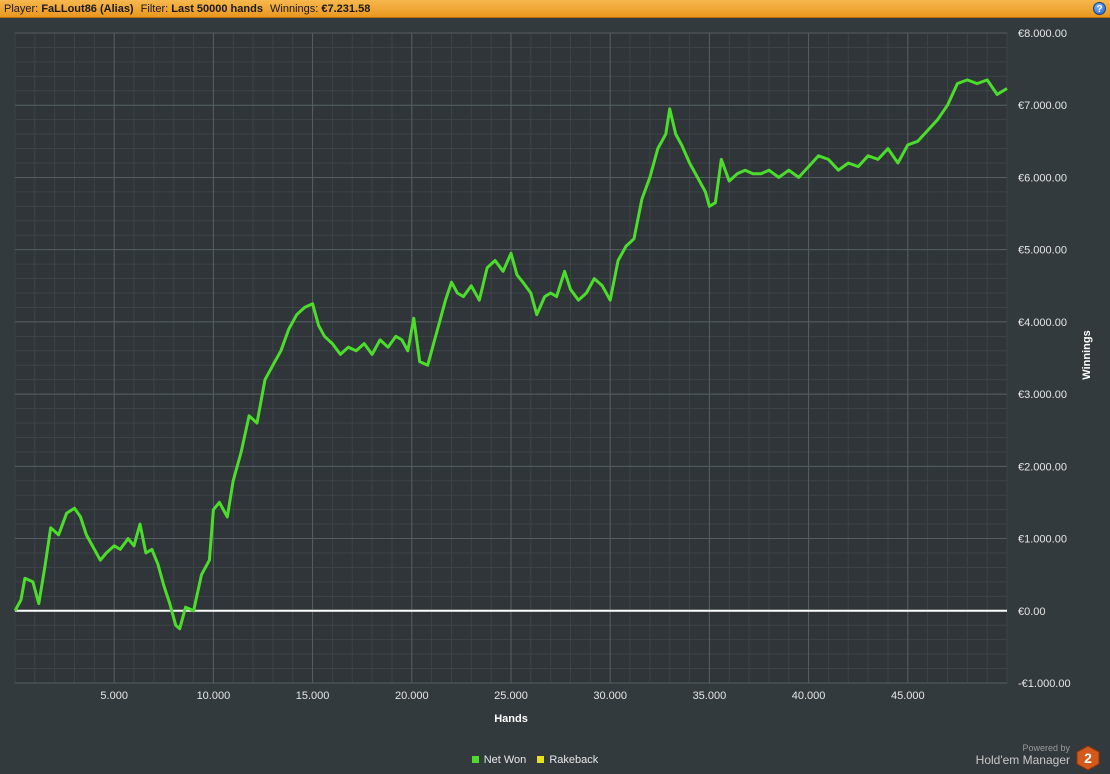 Image resolution: width=1110 pixels, height=774 pixels. What do you see at coordinates (1042, 540) in the screenshot?
I see `y-tick-label: €1.000.00` at bounding box center [1042, 540].